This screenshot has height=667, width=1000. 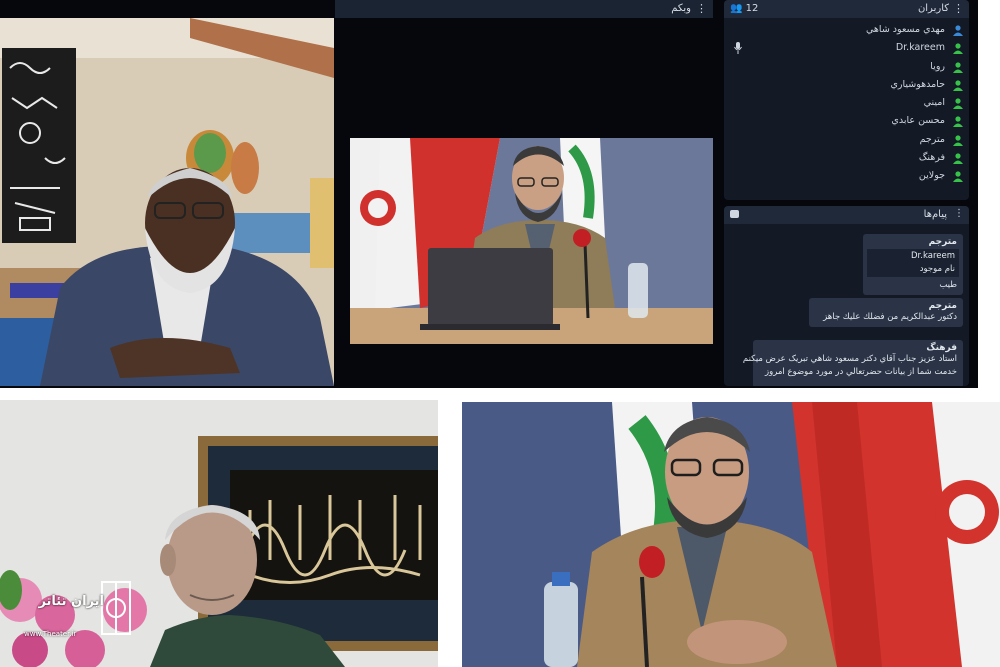 What do you see at coordinates (958, 30) in the screenshot?
I see `user-host-icon` at bounding box center [958, 30].